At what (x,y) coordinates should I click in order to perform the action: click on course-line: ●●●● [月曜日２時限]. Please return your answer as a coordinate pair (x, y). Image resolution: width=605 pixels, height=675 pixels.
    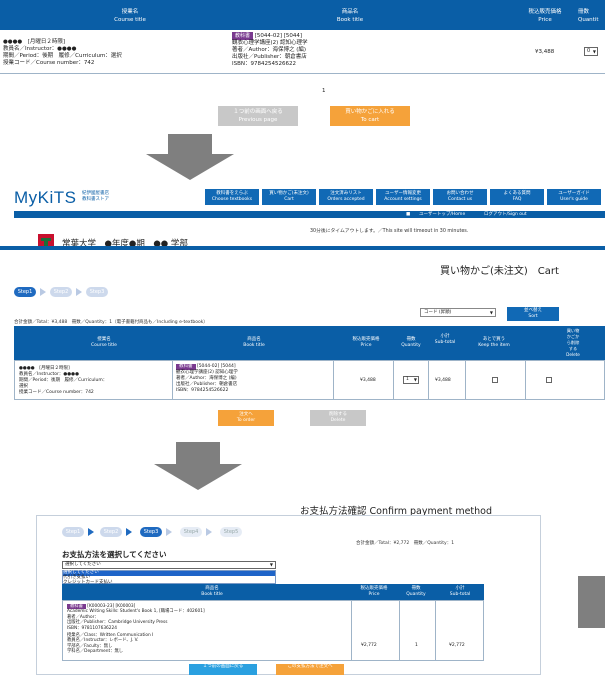
    Looking at the image, I should click on (34, 42).